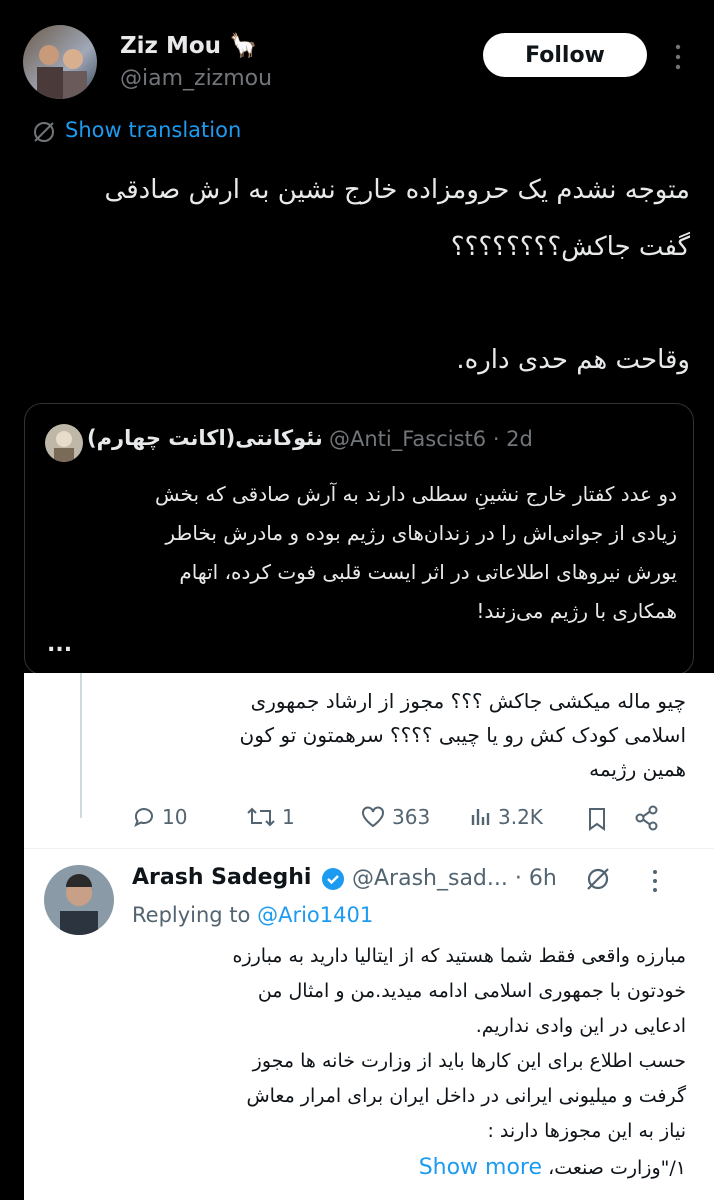 The height and width of the screenshot is (1200, 714). What do you see at coordinates (655, 883) in the screenshot?
I see `reply2-more-icon` at bounding box center [655, 883].